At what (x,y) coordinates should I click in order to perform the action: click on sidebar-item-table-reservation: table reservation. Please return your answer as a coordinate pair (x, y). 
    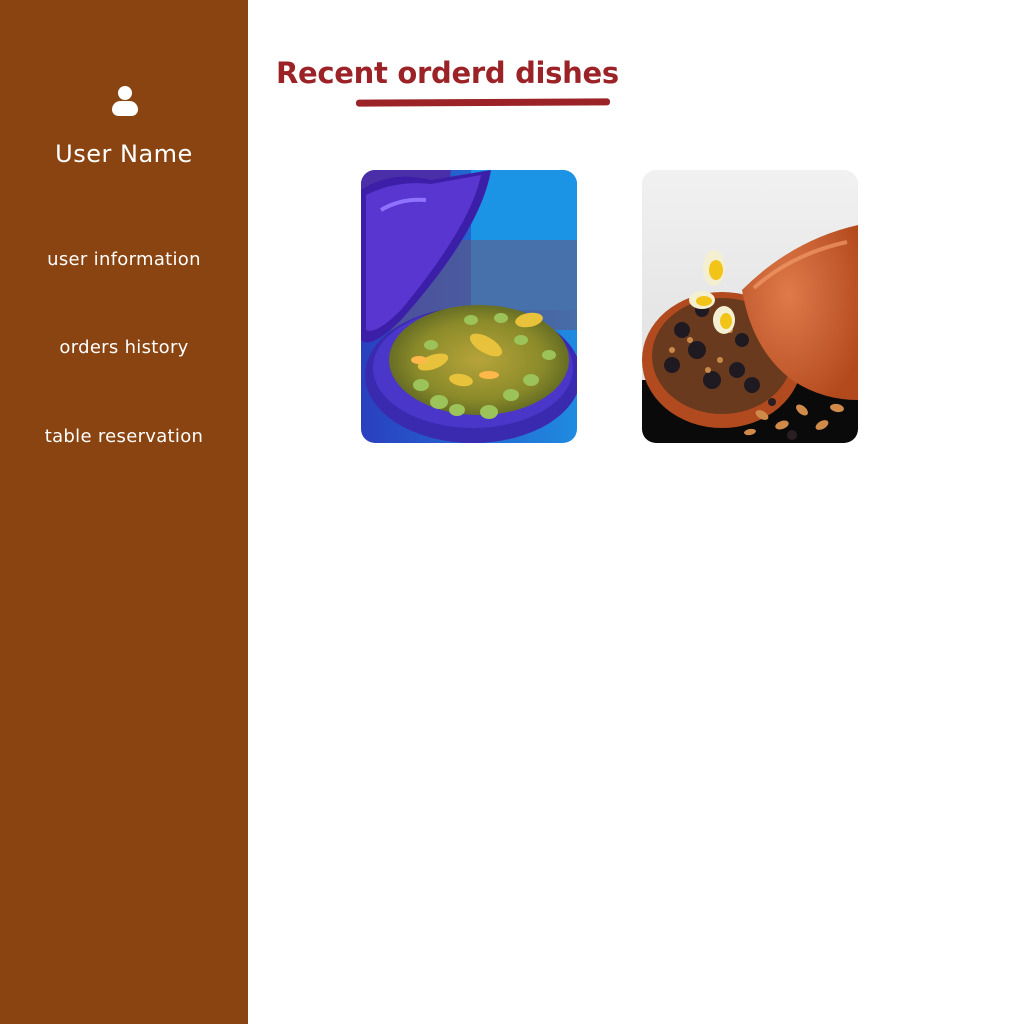
    Looking at the image, I should click on (124, 436).